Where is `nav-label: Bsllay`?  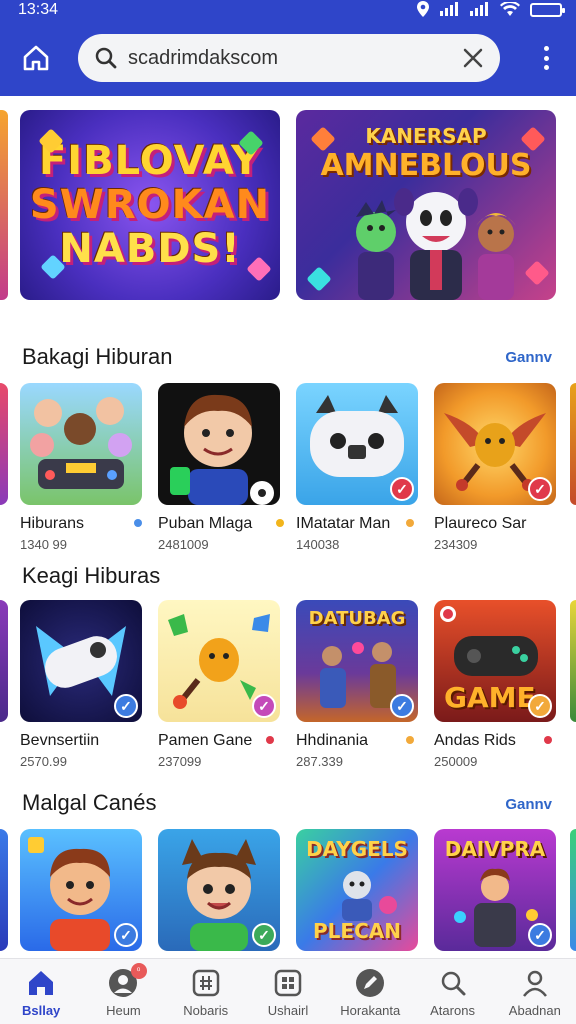 nav-label: Bsllay is located at coordinates (41, 1010).